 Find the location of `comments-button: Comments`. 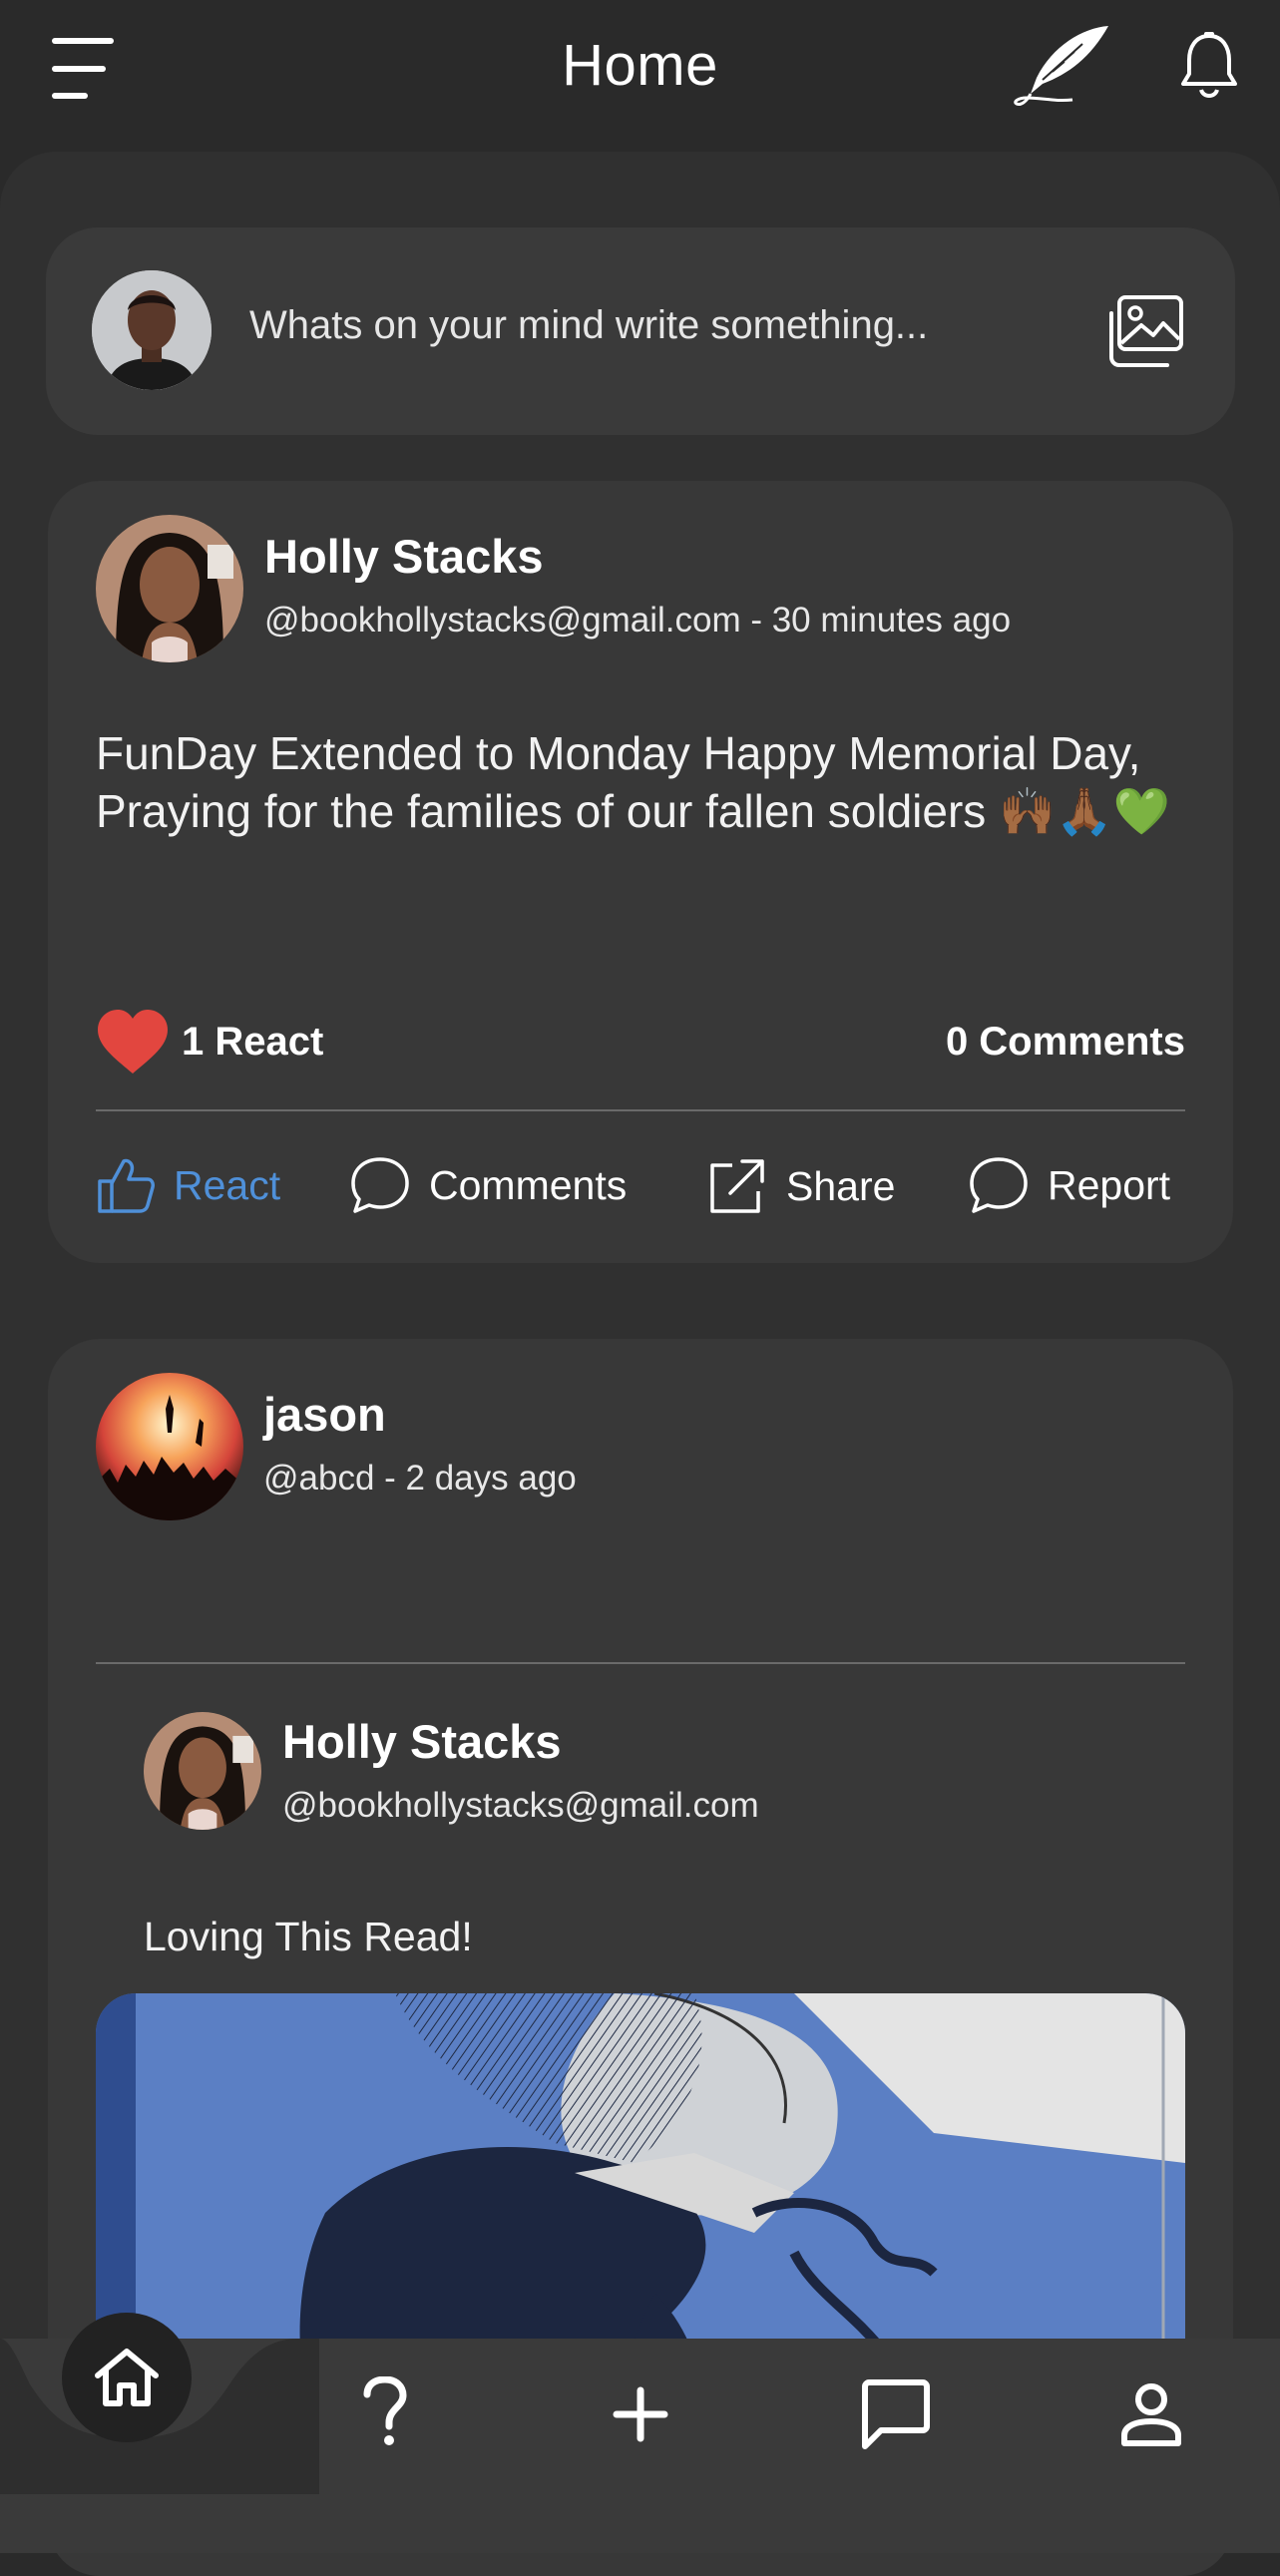

comments-button: Comments is located at coordinates (488, 1185).